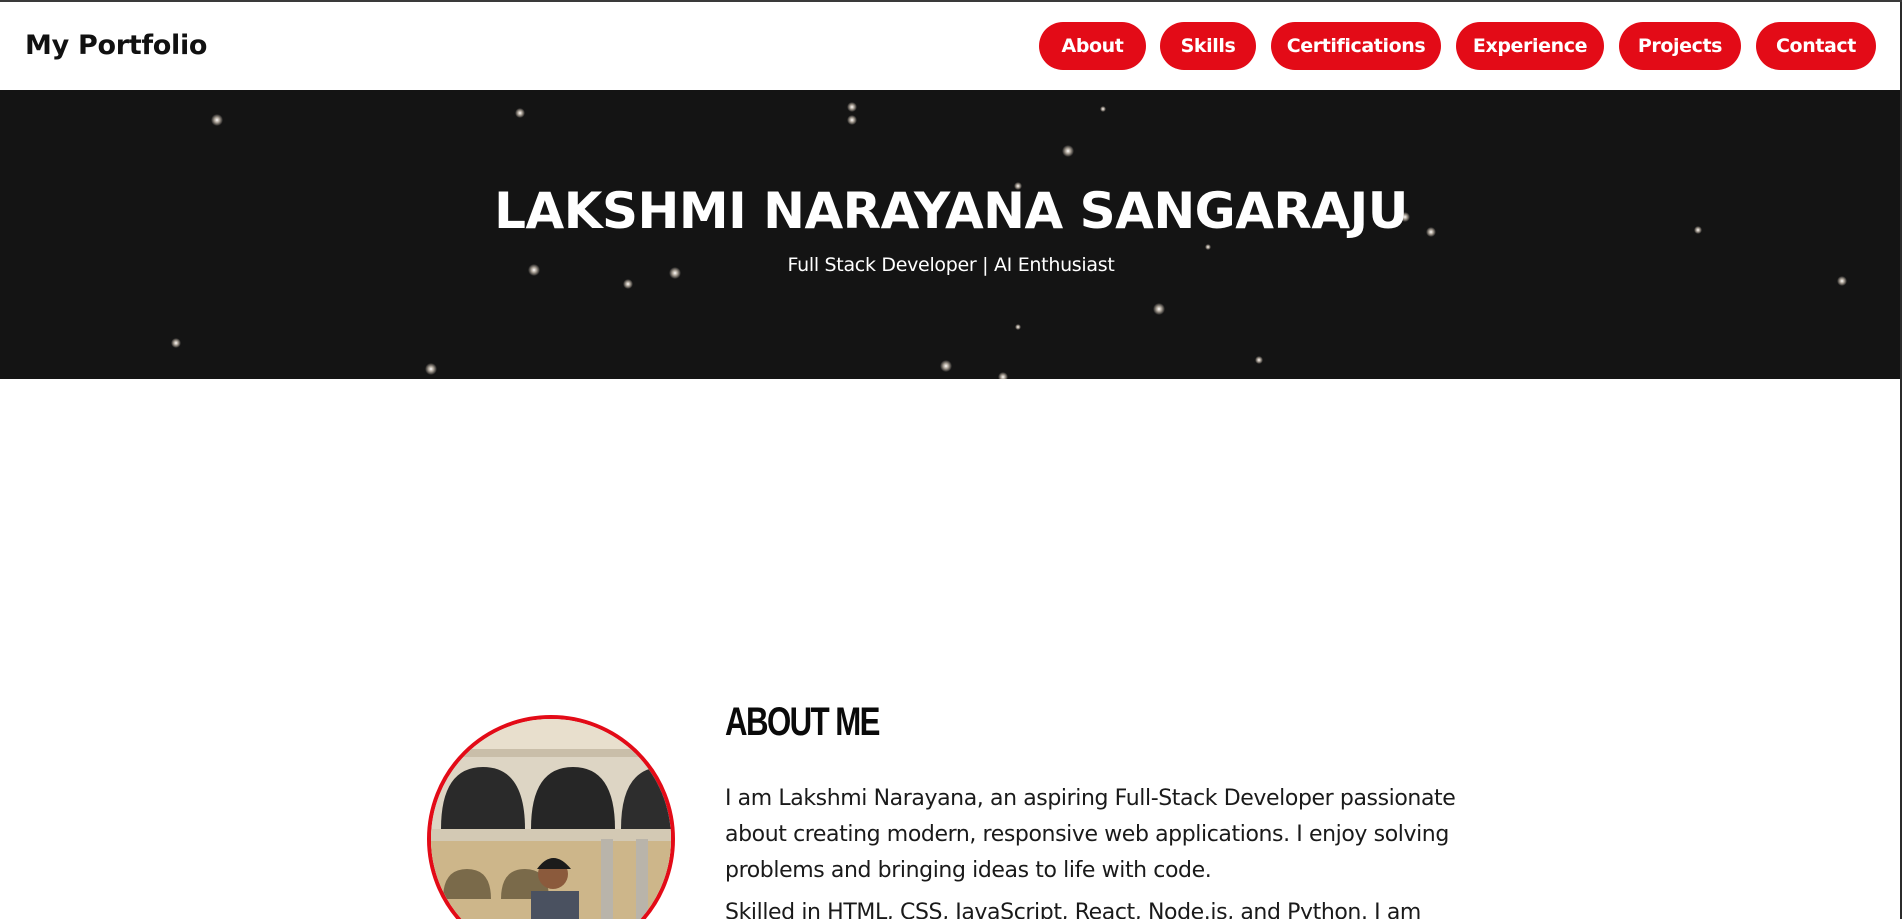 Image resolution: width=1902 pixels, height=919 pixels. Describe the element at coordinates (551, 817) in the screenshot. I see `profile-photo` at that location.